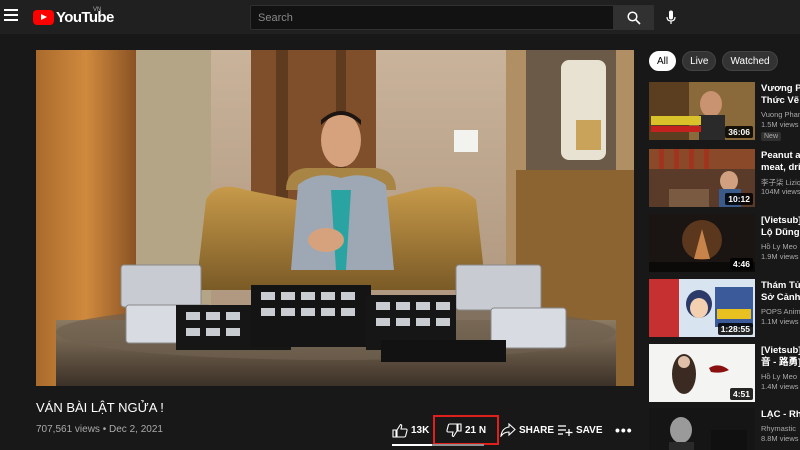 The width and height of the screenshot is (800, 450). Describe the element at coordinates (565, 430) in the screenshot. I see `playlist-add-icon` at that location.